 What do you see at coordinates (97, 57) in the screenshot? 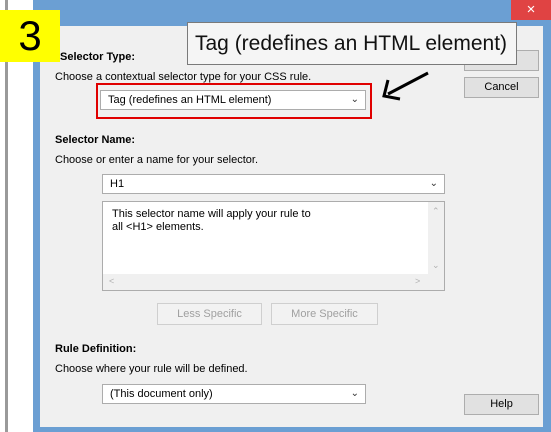
I see `selector-type-heading: Selector Type:` at bounding box center [97, 57].